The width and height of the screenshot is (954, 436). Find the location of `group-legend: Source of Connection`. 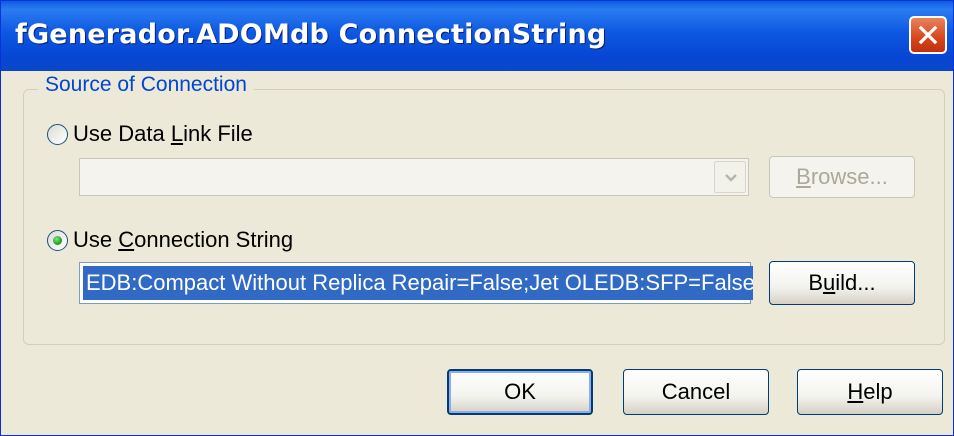

group-legend: Source of Connection is located at coordinates (146, 85).